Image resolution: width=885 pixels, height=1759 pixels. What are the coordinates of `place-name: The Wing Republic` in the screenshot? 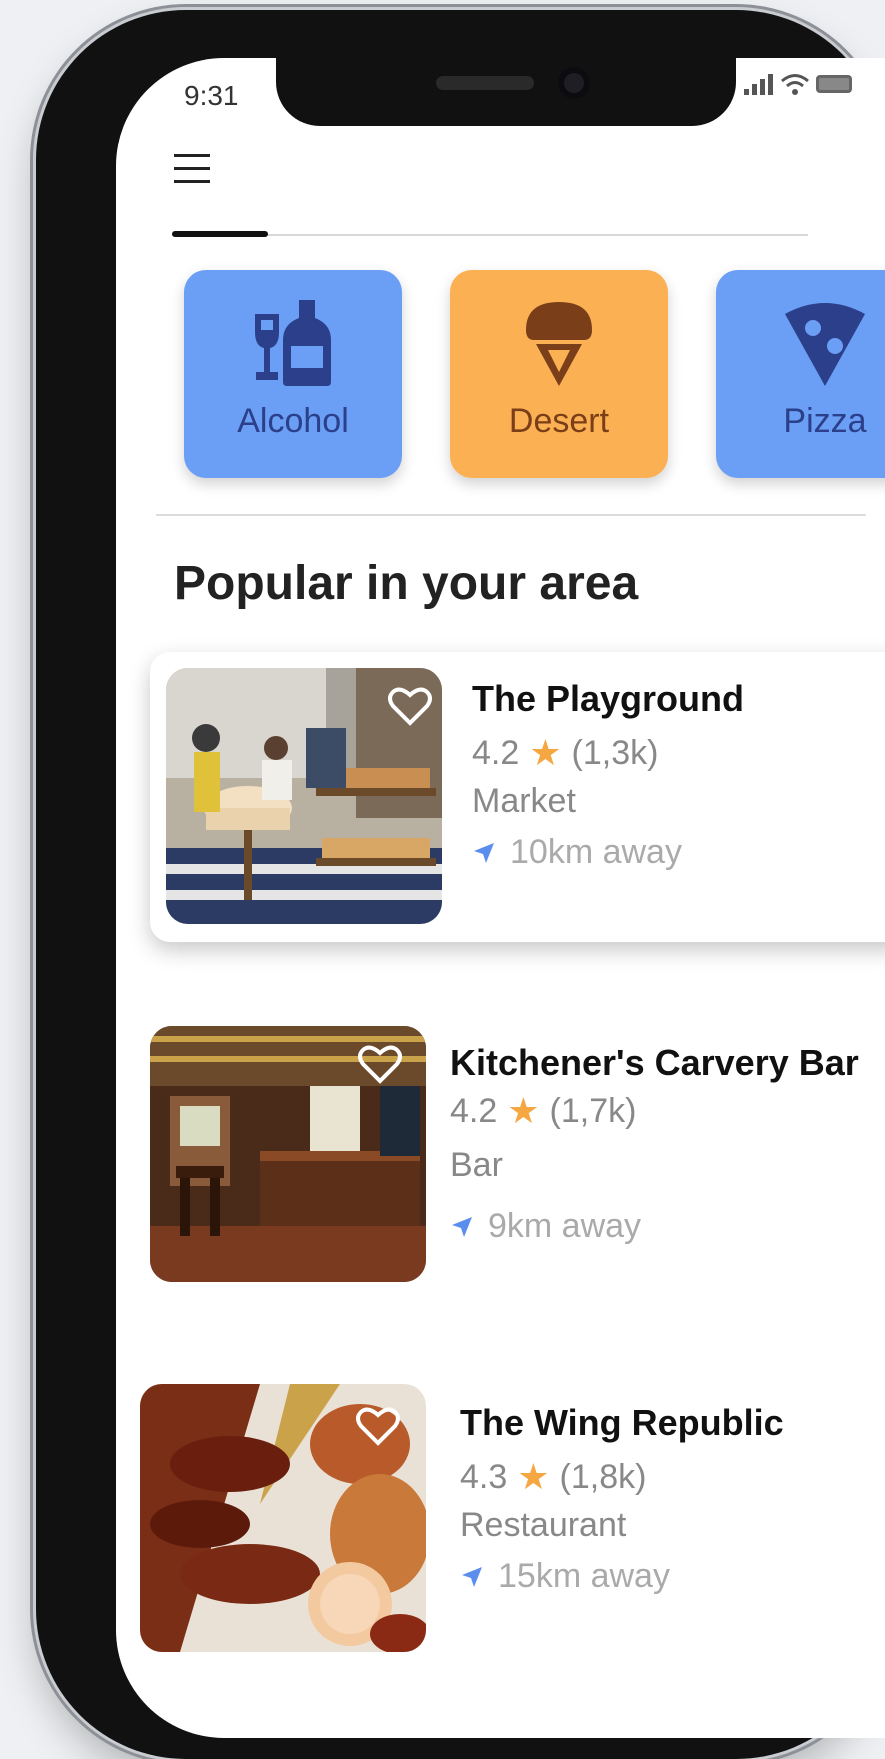 It's located at (622, 1422).